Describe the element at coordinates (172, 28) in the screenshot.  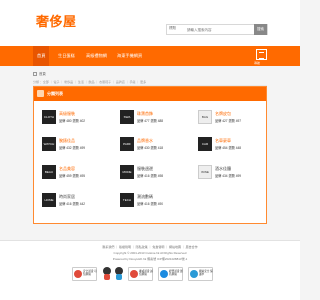
I see `search-category-select: 標題` at that location.